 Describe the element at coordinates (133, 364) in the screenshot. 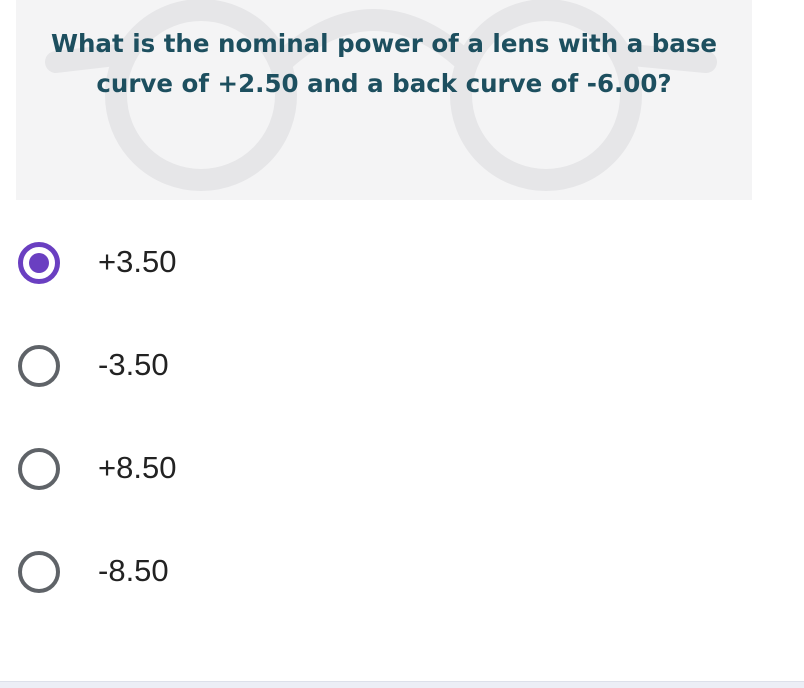

I see `option-label: -3.50` at that location.